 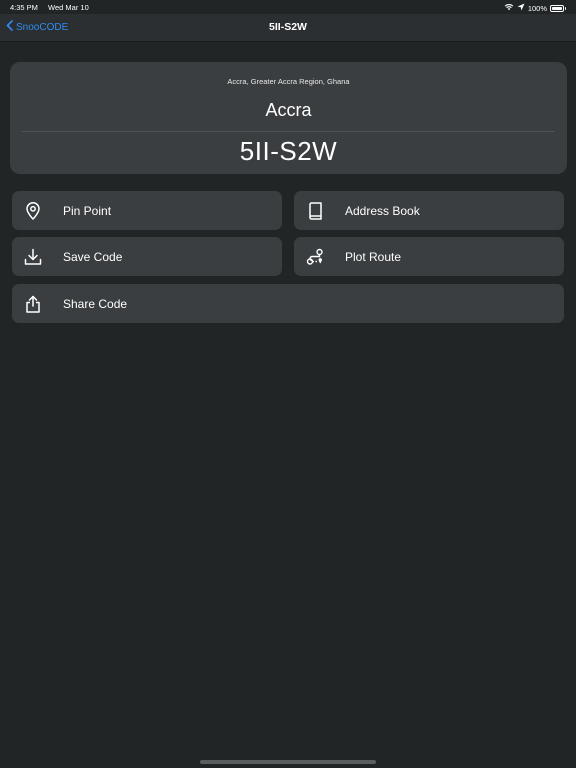 I want to click on share-code-button: Share Code, so click(x=288, y=303).